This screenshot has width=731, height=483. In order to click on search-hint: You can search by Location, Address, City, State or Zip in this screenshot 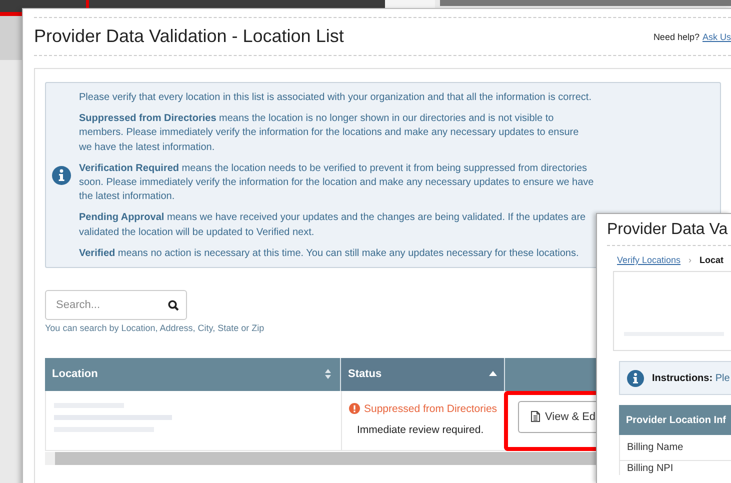, I will do `click(155, 327)`.